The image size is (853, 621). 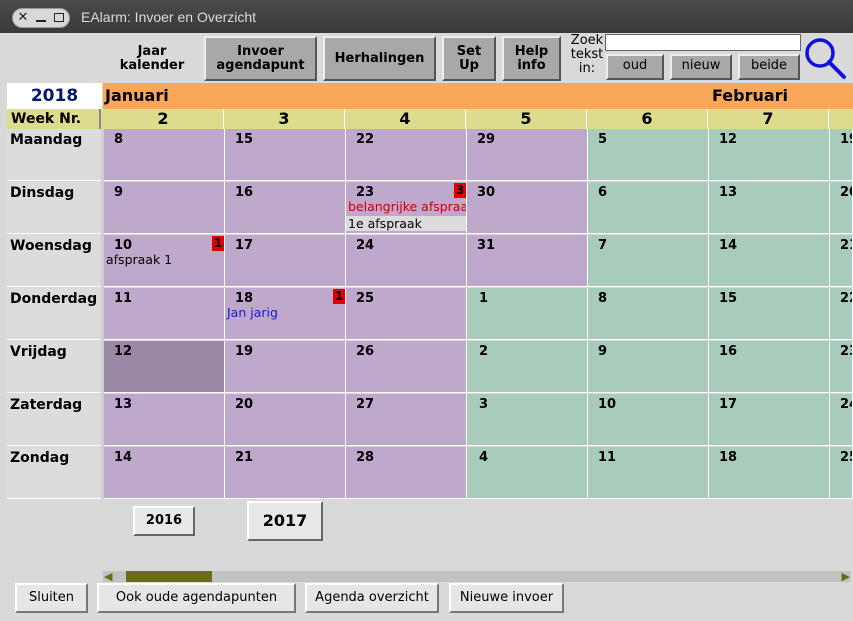 What do you see at coordinates (527, 155) in the screenshot?
I see `day-cell: 29` at bounding box center [527, 155].